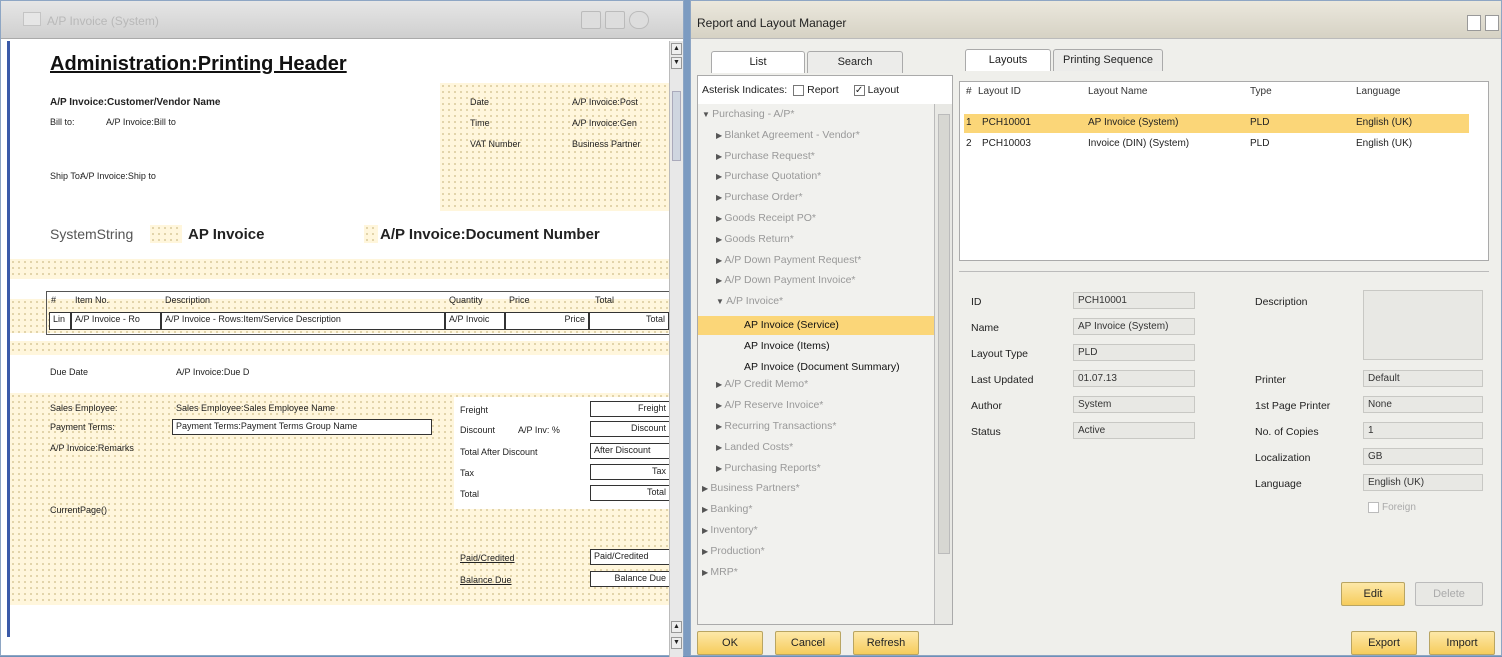 Image resolution: width=1502 pixels, height=657 pixels. I want to click on export-button: Export, so click(1384, 643).